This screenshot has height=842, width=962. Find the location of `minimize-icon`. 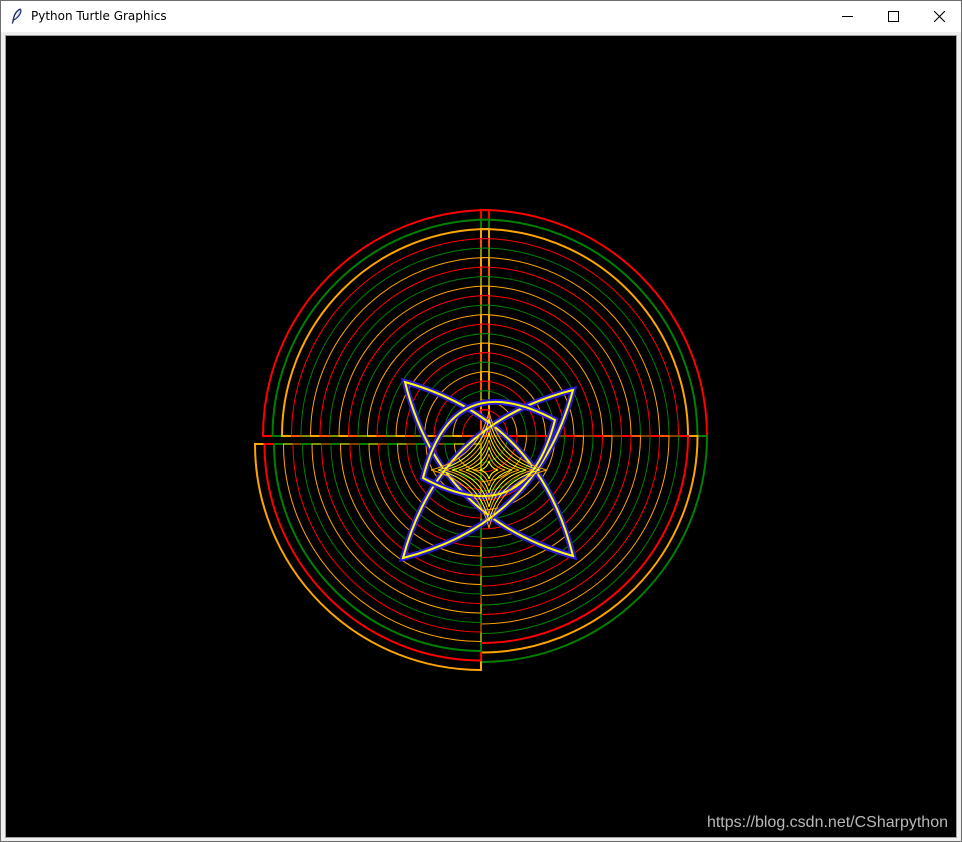

minimize-icon is located at coordinates (847, 16).